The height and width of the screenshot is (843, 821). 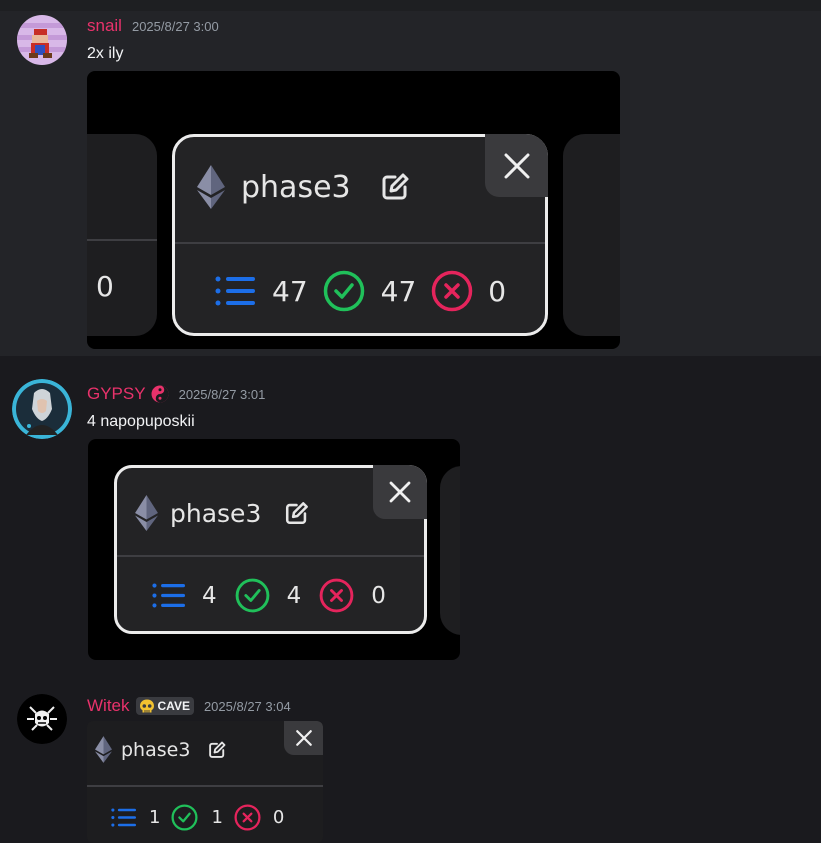 What do you see at coordinates (222, 394) in the screenshot?
I see `timestamp: 2025/8/27 3:01` at bounding box center [222, 394].